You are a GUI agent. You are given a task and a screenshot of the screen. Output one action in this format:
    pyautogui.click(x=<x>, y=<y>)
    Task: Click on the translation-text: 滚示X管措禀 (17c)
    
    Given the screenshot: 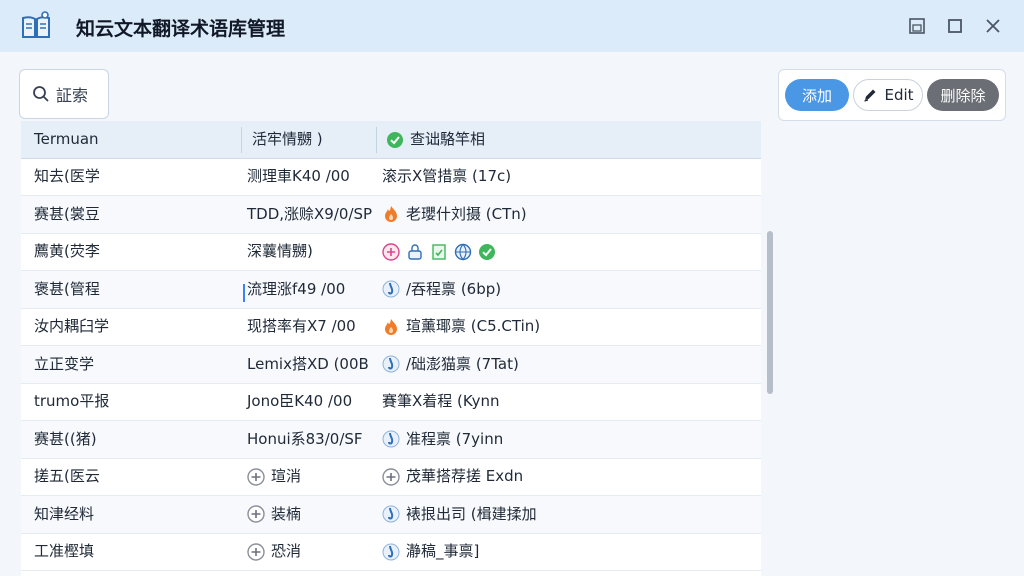 What is the action you would take?
    pyautogui.click(x=447, y=176)
    